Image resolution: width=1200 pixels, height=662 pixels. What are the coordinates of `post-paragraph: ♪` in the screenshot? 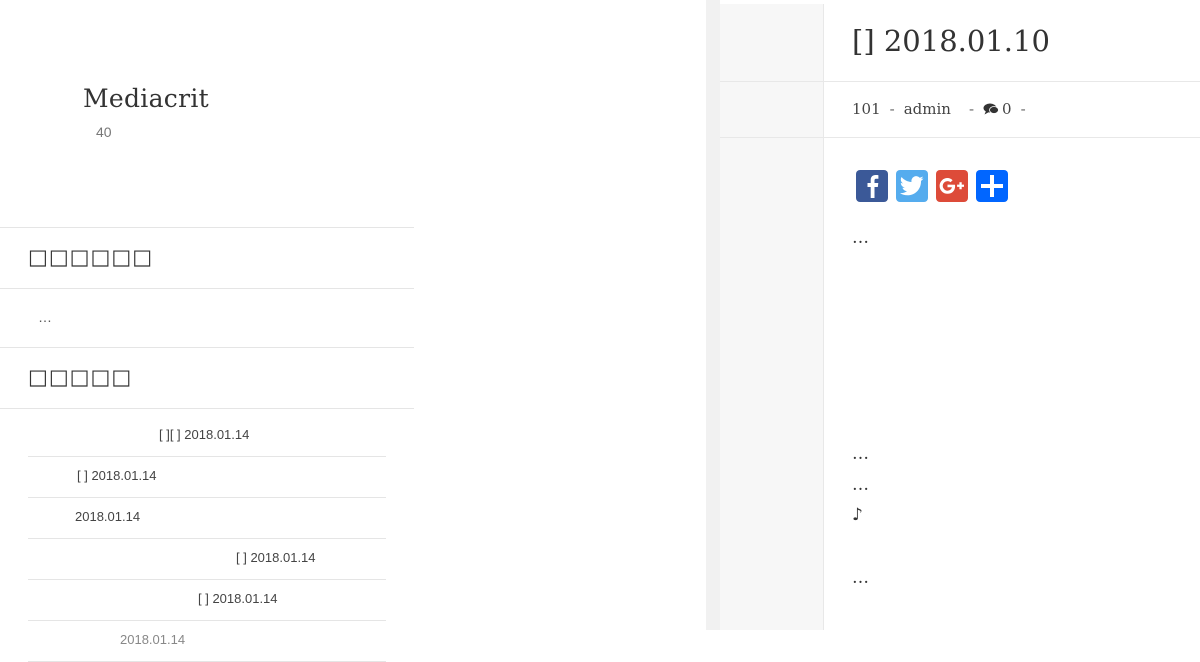 It's located at (857, 515).